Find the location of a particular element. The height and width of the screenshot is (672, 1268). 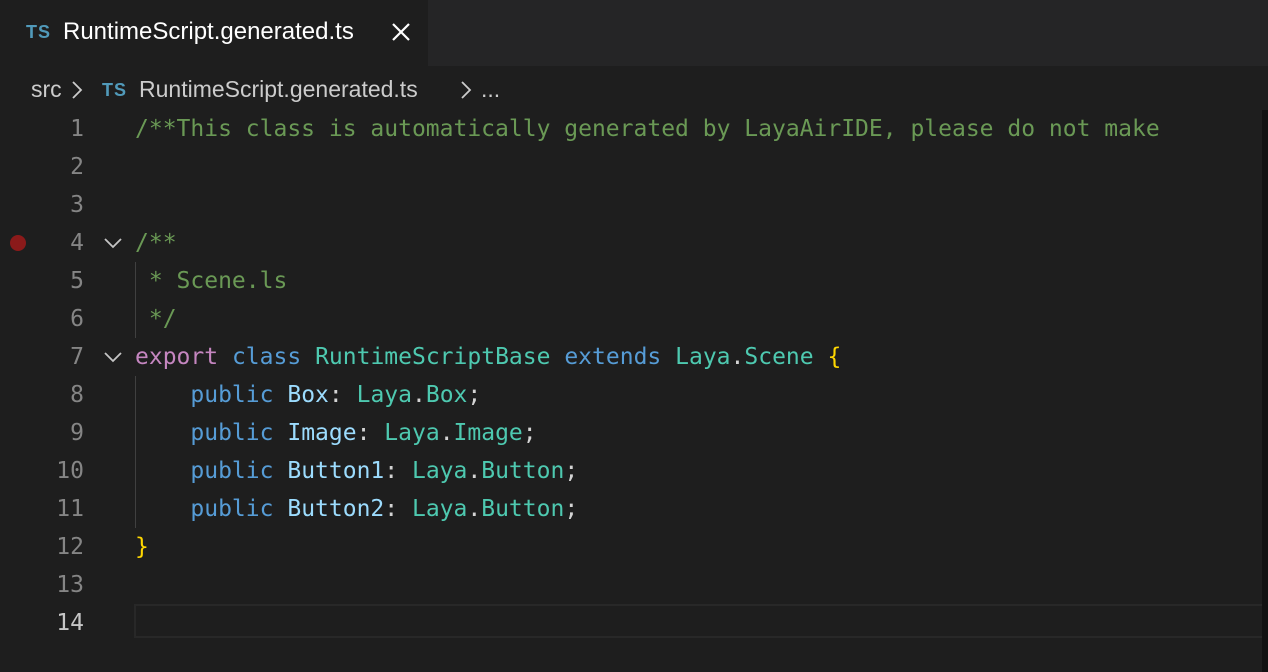

code-line: 3 is located at coordinates (634, 205).